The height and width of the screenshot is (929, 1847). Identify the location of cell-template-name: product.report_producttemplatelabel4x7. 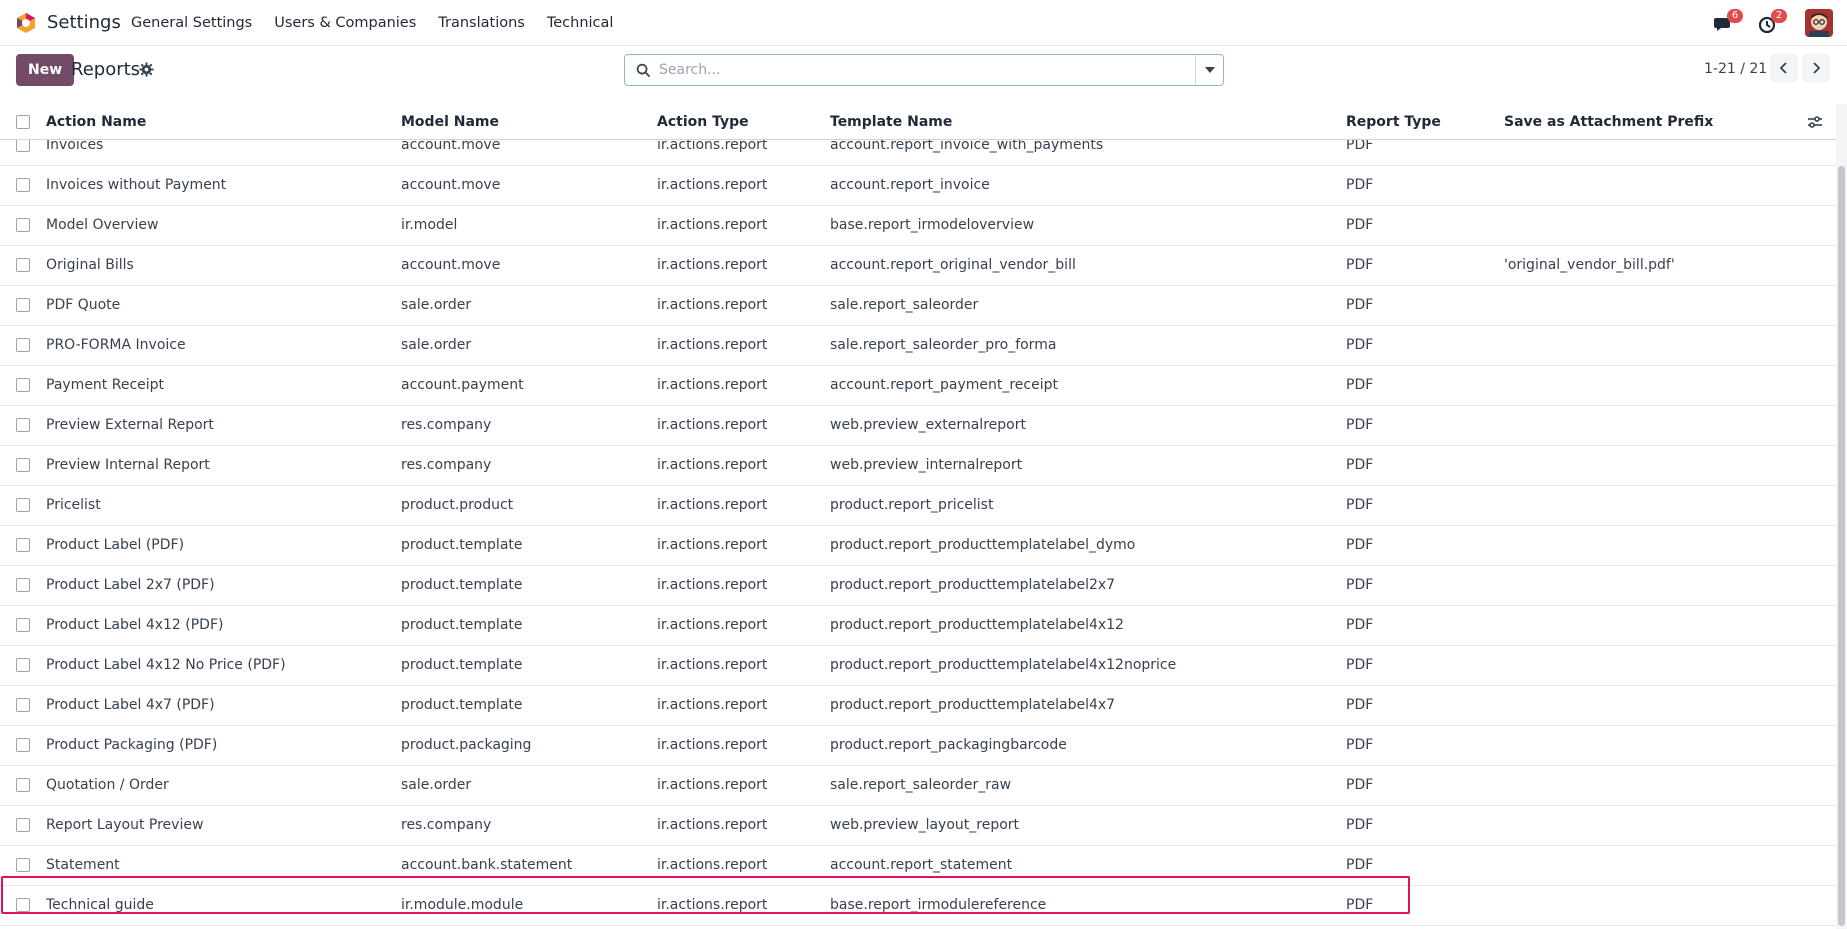
(973, 705).